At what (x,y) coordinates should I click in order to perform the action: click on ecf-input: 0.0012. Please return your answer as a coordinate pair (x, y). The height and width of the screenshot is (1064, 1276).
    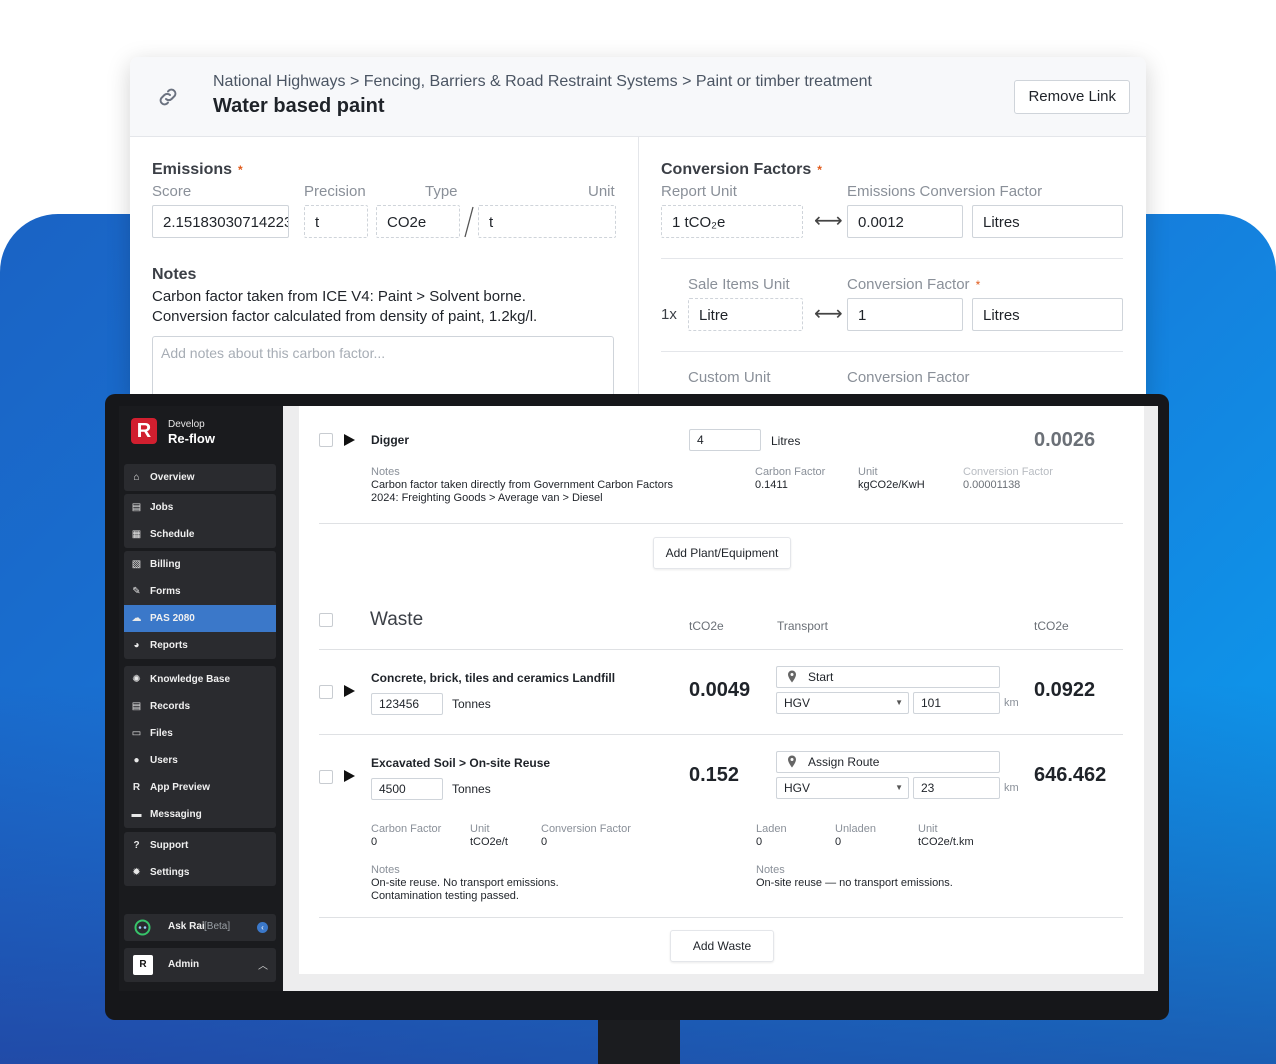
    Looking at the image, I should click on (905, 221).